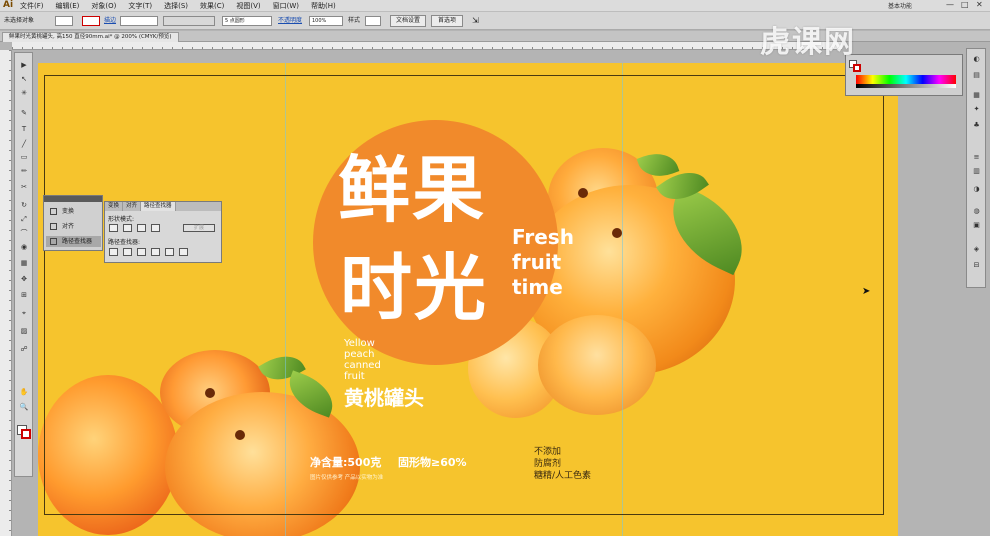 The height and width of the screenshot is (536, 990). I want to click on horizontal-ruler, so click(427, 46).